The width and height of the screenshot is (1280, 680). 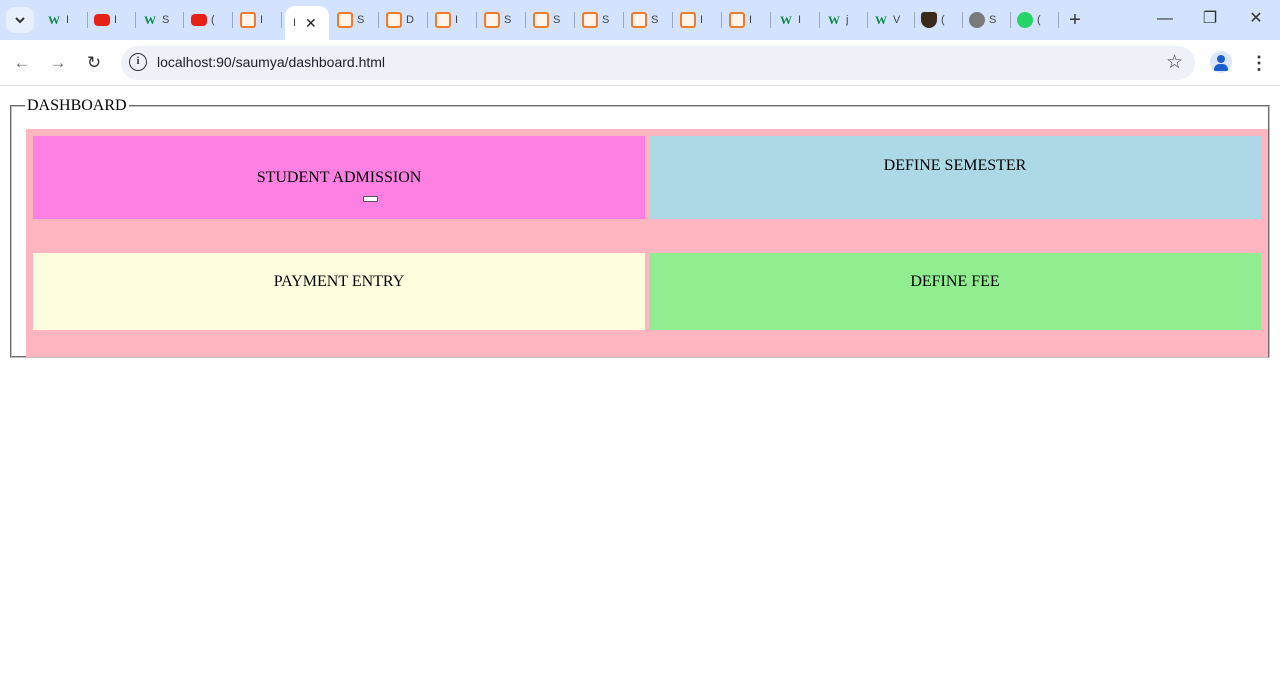 I want to click on profile-avatar, so click(x=1221, y=62).